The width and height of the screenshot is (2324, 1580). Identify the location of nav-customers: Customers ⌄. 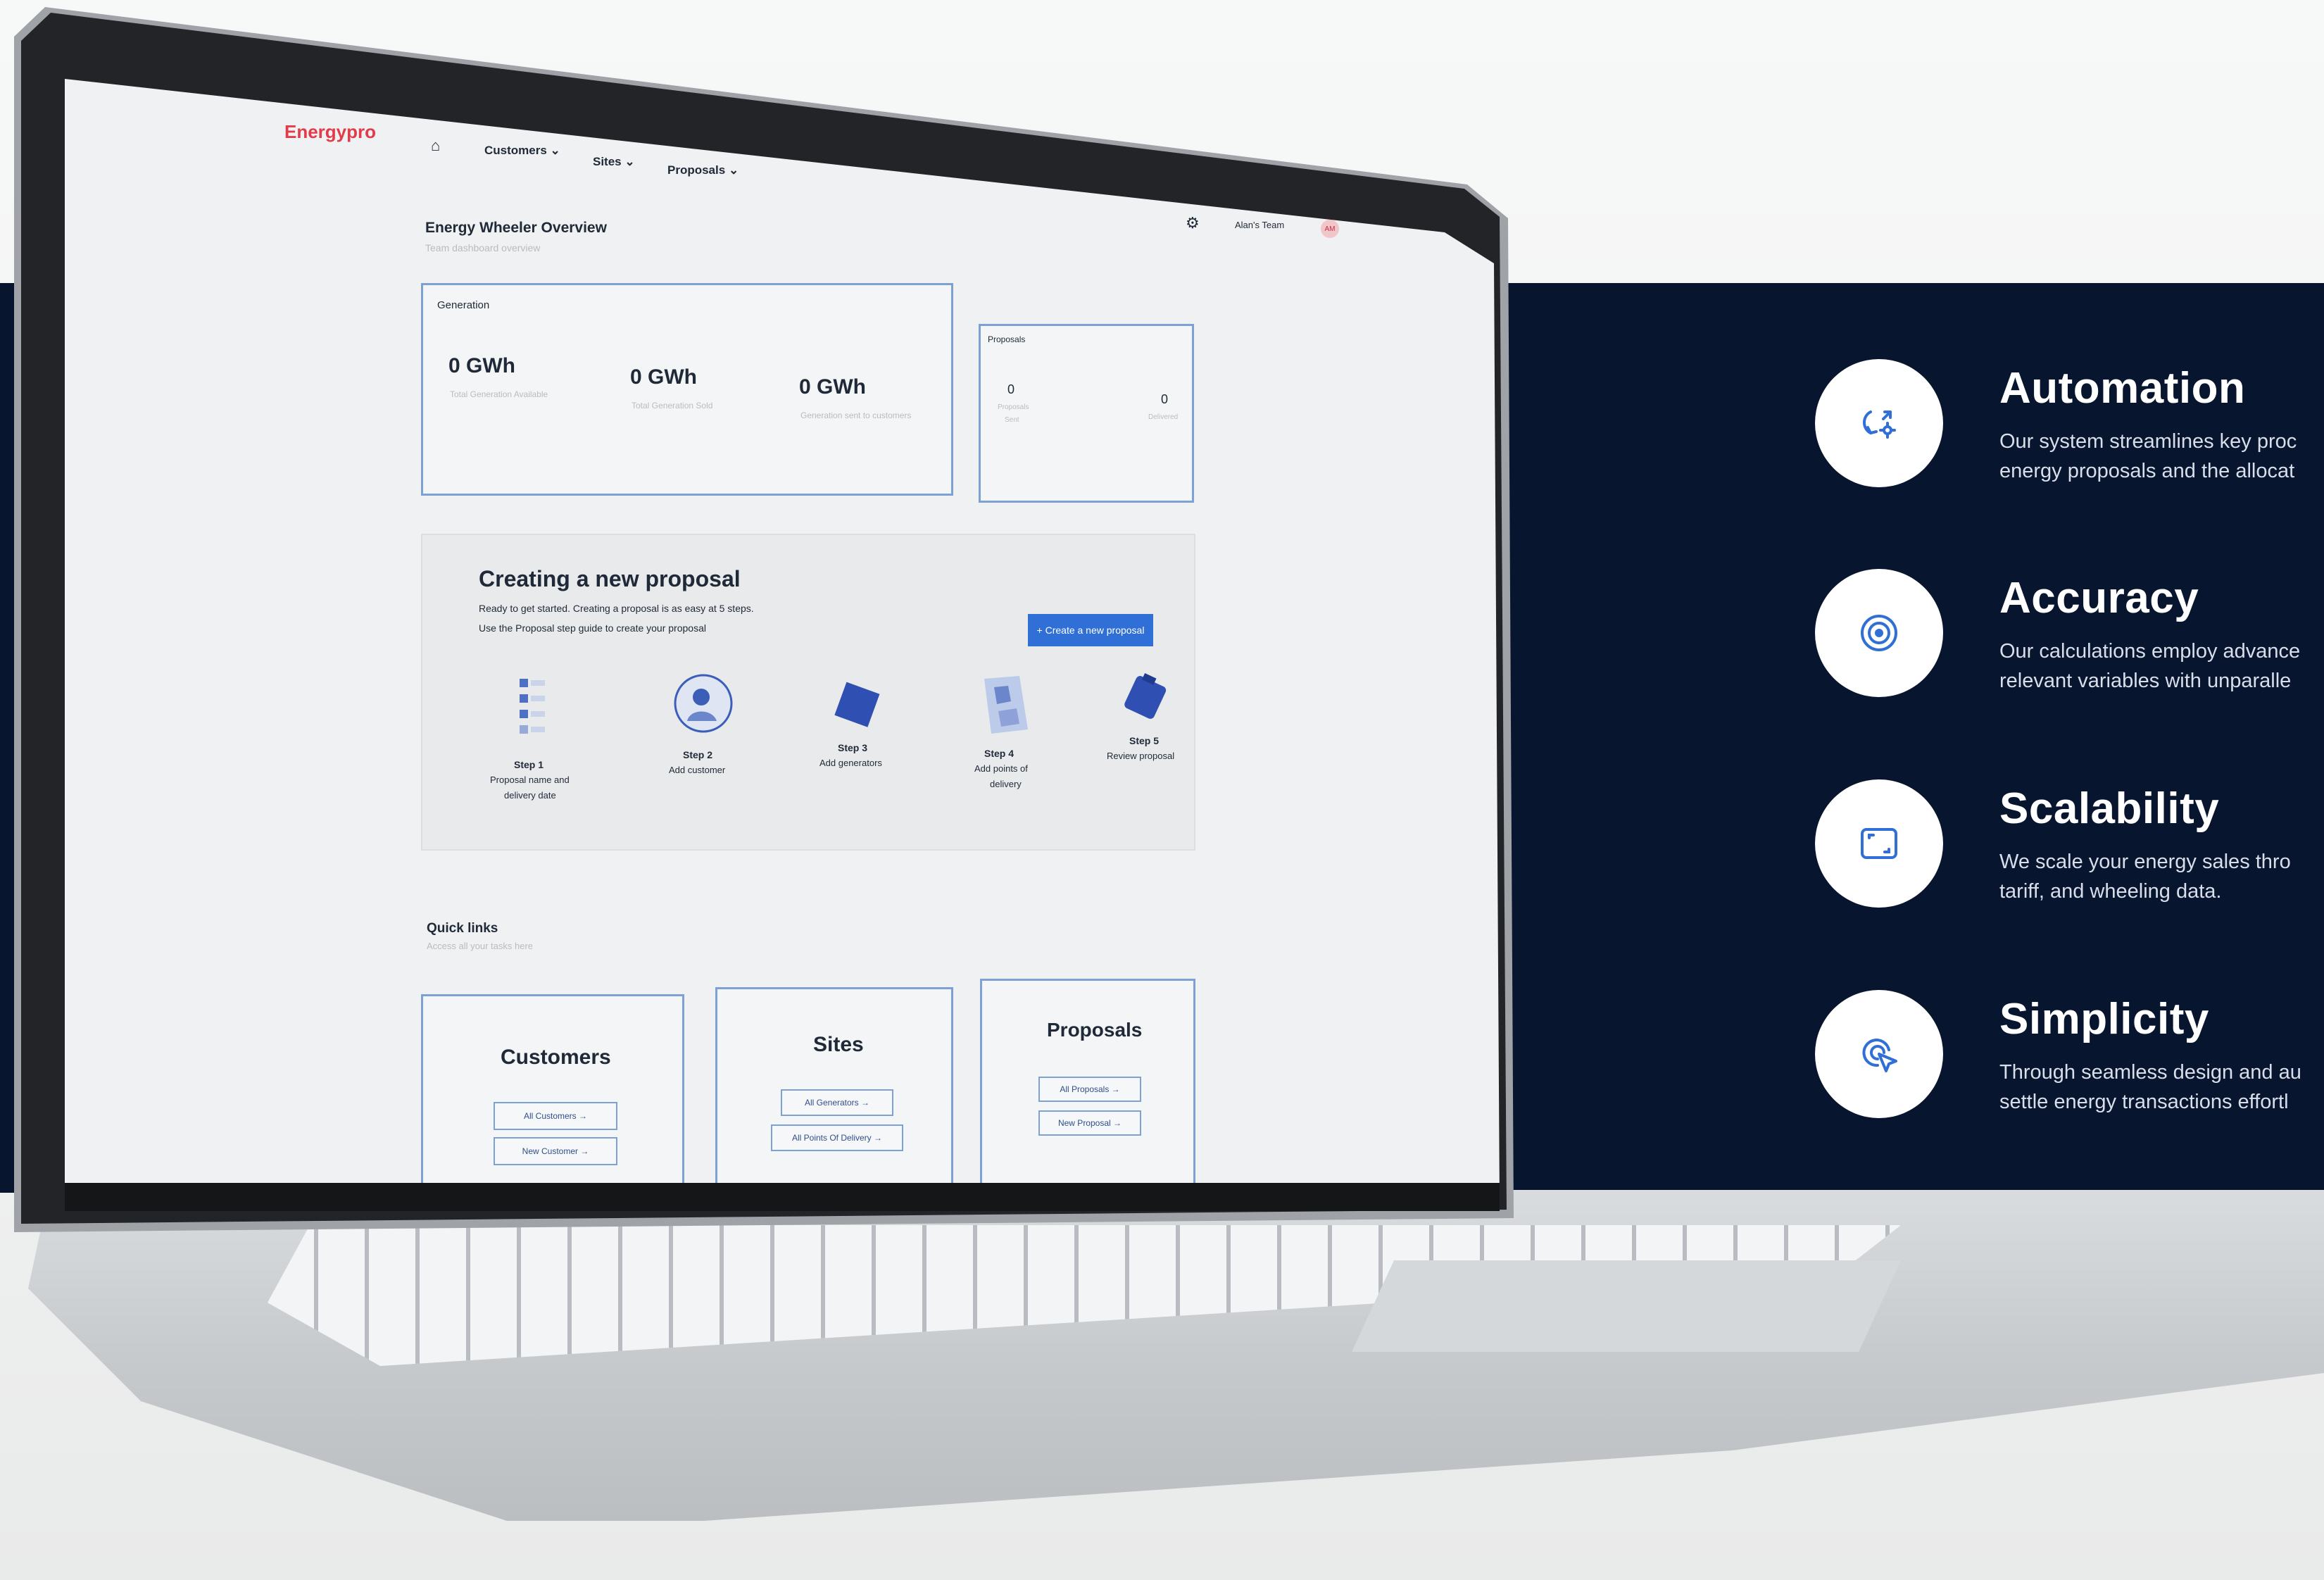
(522, 151).